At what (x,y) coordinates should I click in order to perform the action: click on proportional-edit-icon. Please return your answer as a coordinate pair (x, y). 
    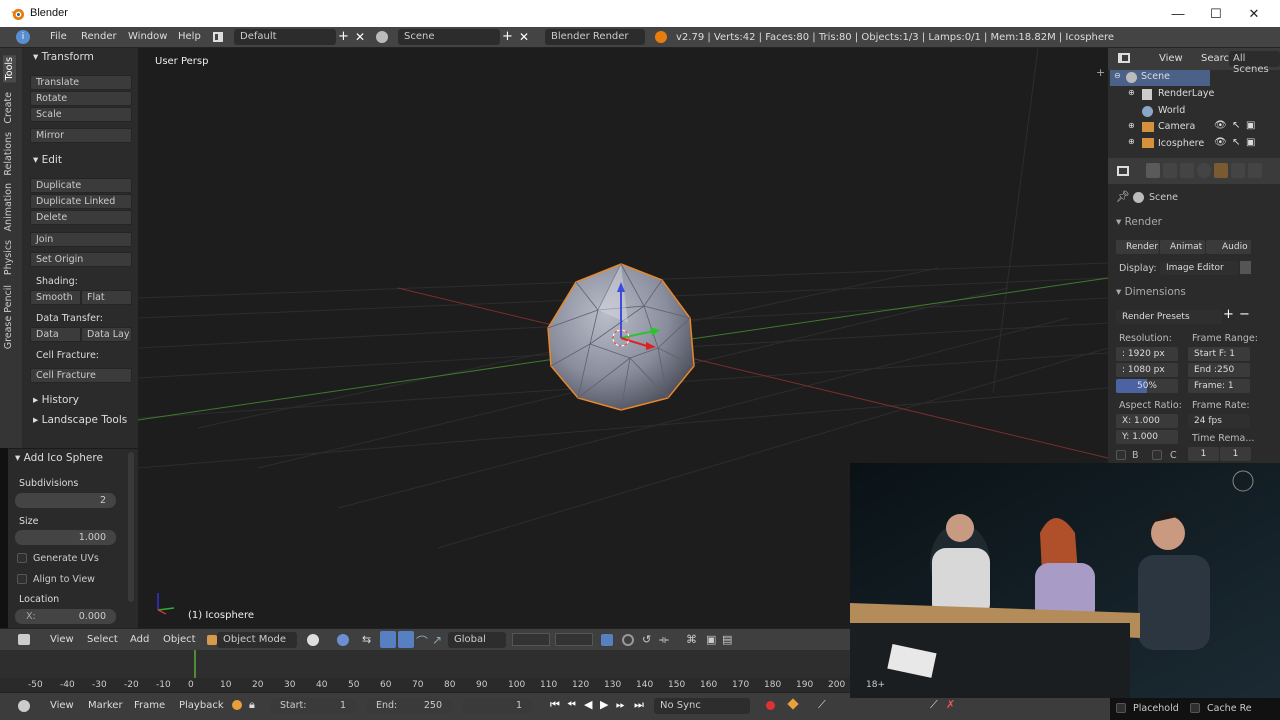
    Looking at the image, I should click on (628, 640).